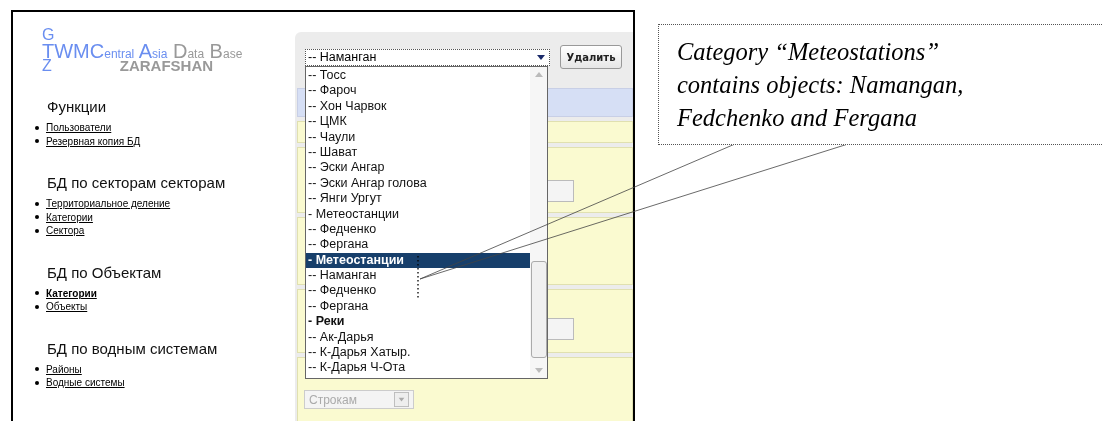  I want to click on dropdown-option: - Реки, so click(418, 322).